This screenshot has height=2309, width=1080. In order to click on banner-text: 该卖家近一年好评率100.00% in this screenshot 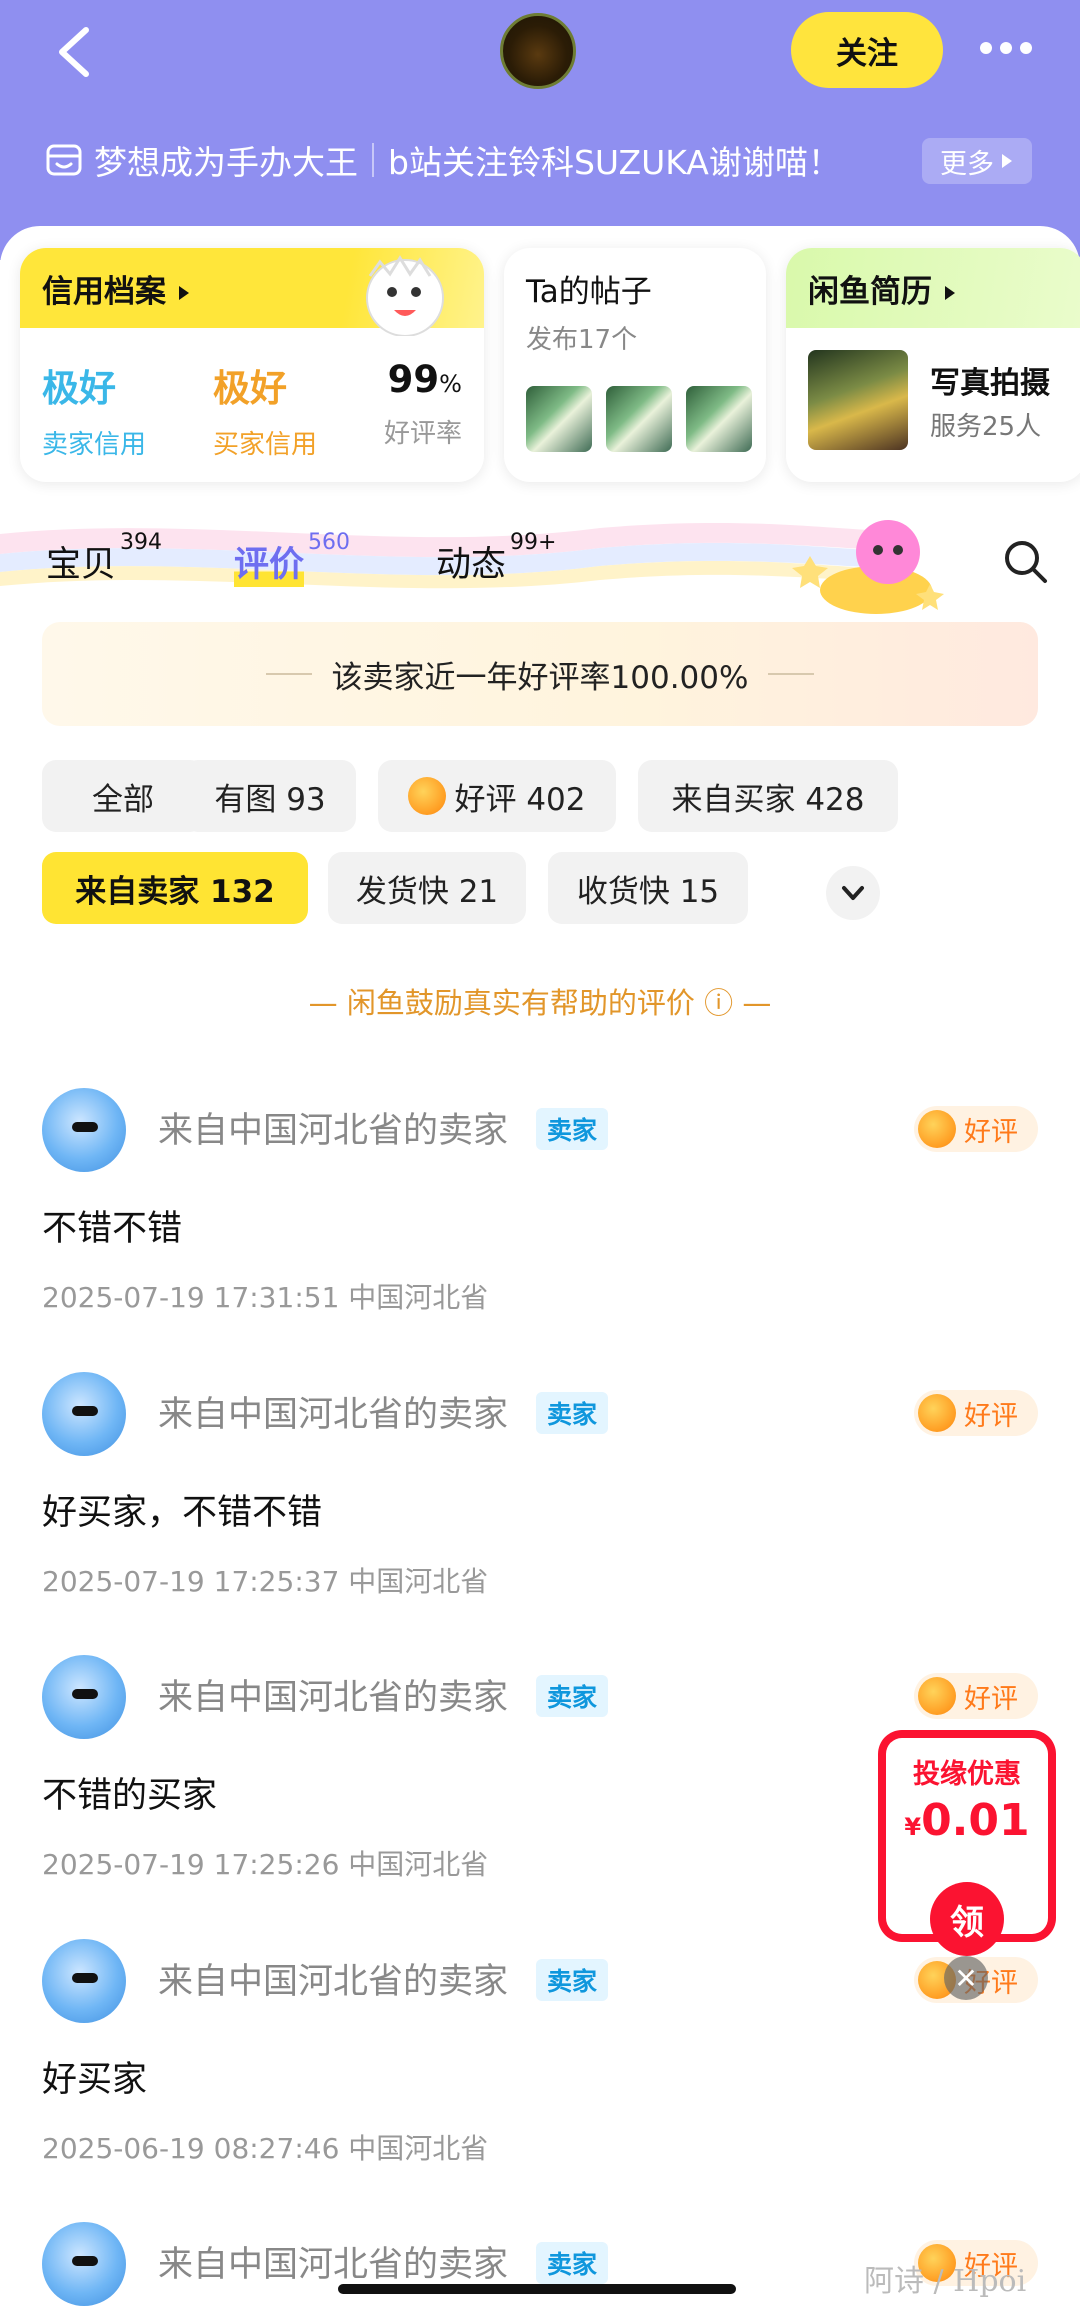, I will do `click(540, 677)`.